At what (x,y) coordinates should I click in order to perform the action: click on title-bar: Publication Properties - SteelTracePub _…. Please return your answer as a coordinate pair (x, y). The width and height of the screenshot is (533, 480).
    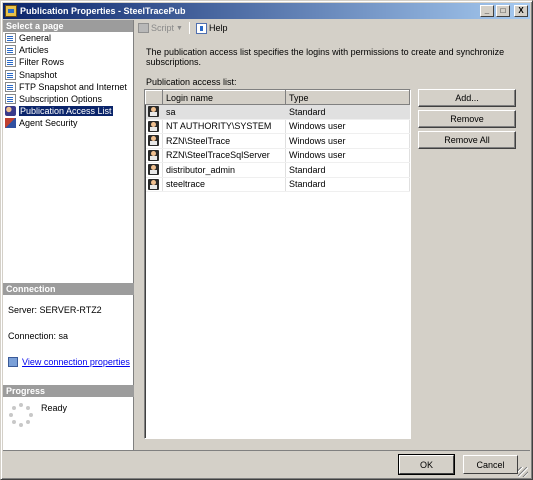
    Looking at the image, I should click on (266, 11).